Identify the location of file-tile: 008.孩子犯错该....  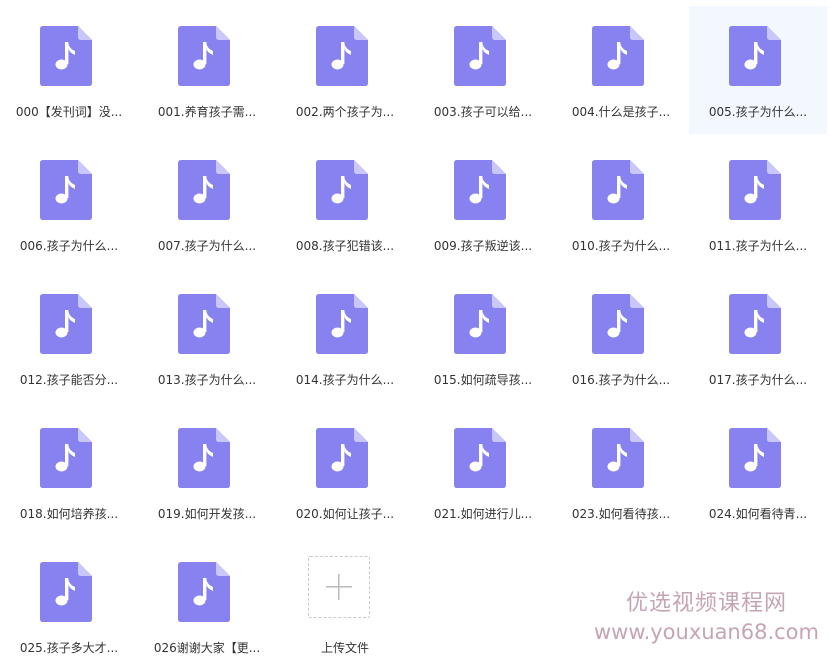
(345, 204).